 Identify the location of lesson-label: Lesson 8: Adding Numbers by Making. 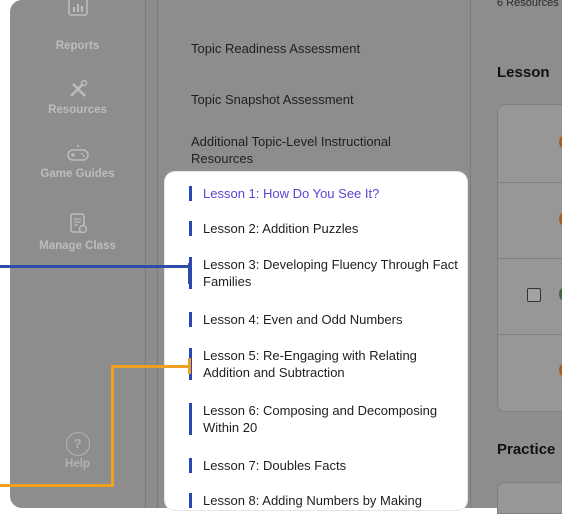
(312, 500).